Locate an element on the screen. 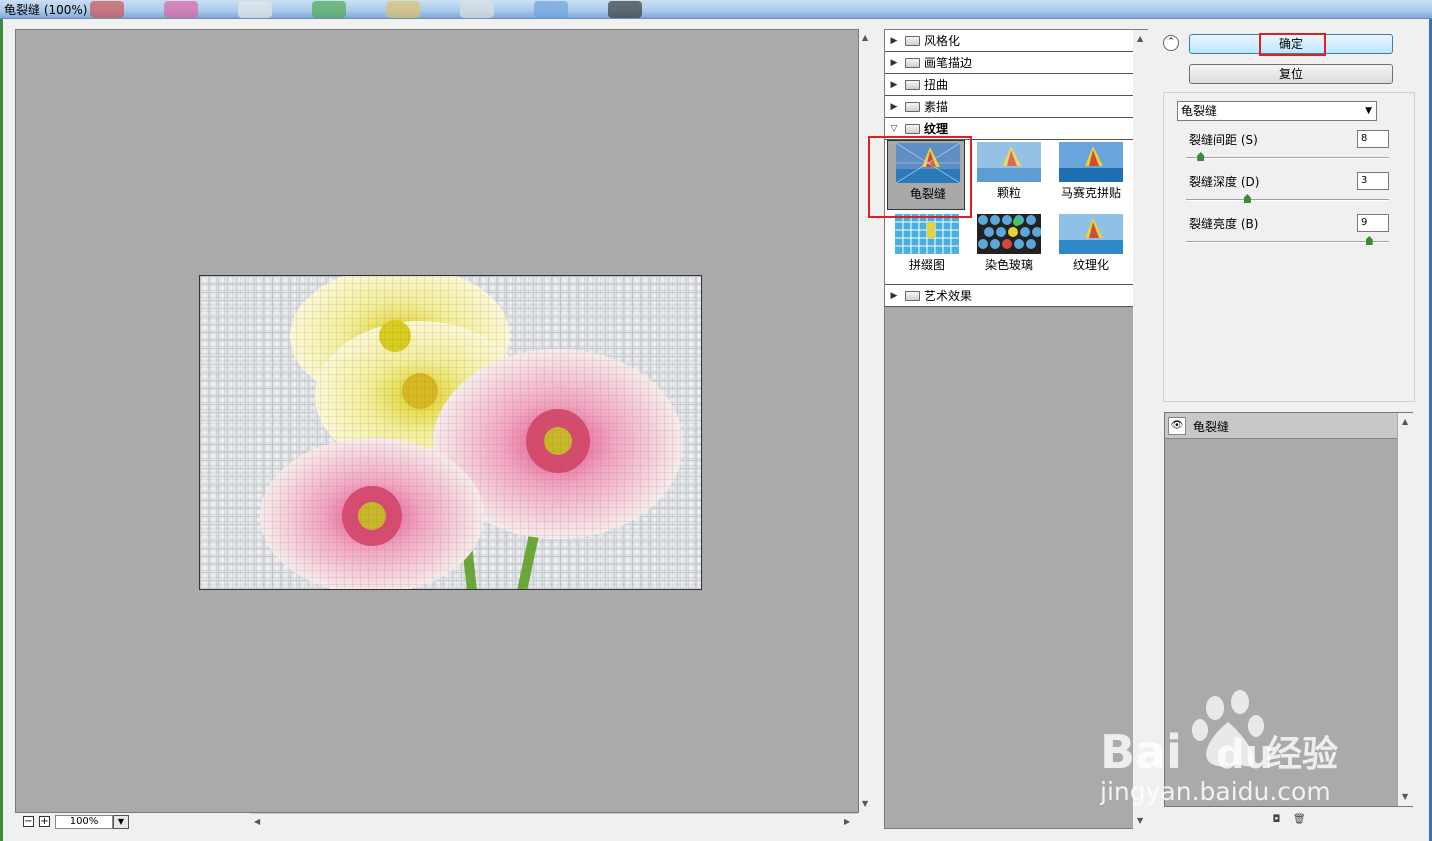  thumb-name: 颗粒 is located at coordinates (1008, 193).